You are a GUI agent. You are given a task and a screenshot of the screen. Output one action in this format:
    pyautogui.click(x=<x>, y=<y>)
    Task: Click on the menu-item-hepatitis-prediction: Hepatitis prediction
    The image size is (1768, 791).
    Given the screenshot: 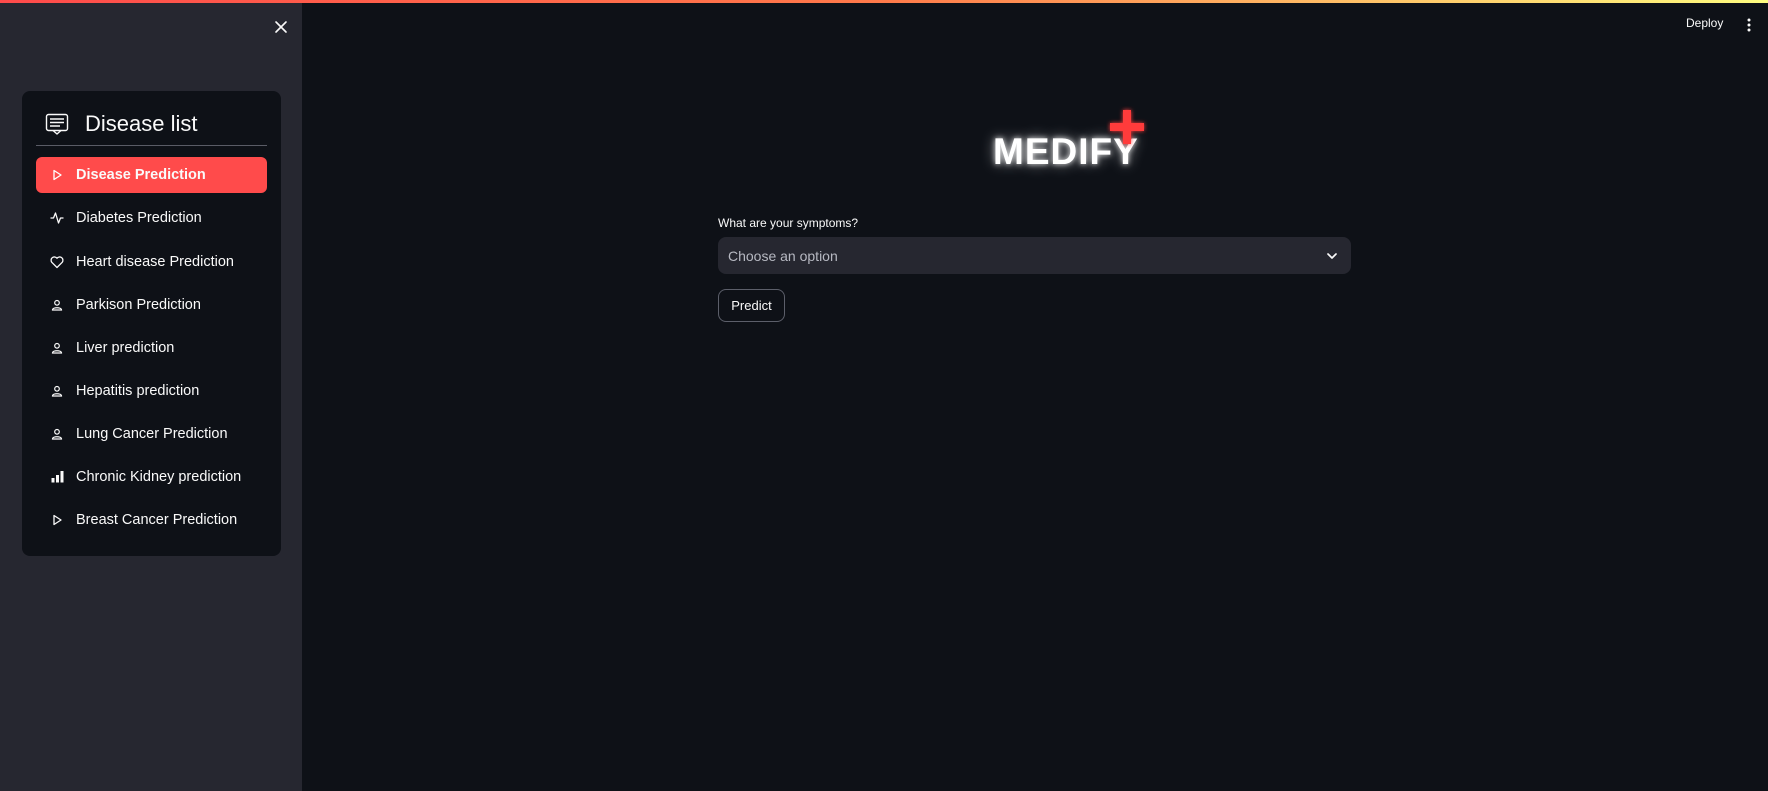 What is the action you would take?
    pyautogui.click(x=151, y=391)
    